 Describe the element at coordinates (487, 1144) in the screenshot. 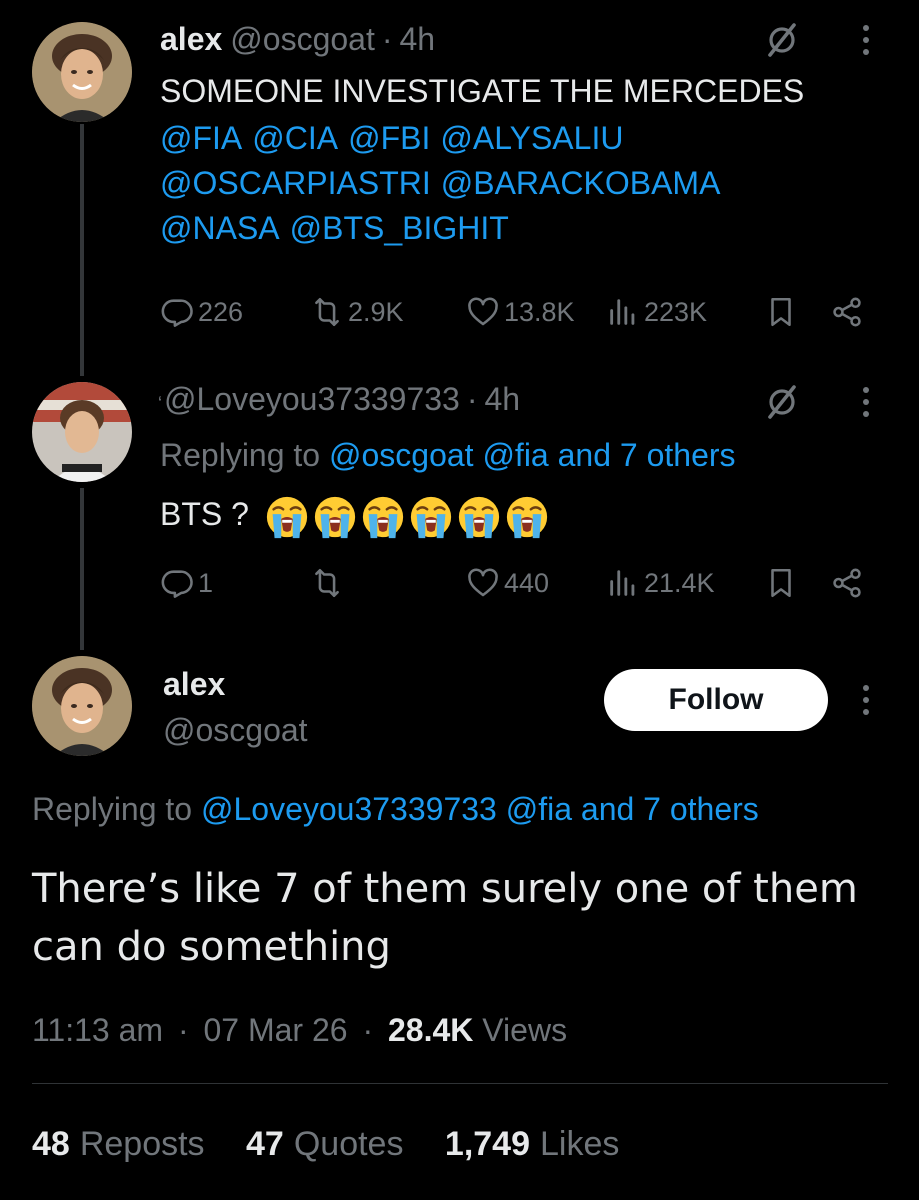

I see `likes-count: 1,749` at that location.